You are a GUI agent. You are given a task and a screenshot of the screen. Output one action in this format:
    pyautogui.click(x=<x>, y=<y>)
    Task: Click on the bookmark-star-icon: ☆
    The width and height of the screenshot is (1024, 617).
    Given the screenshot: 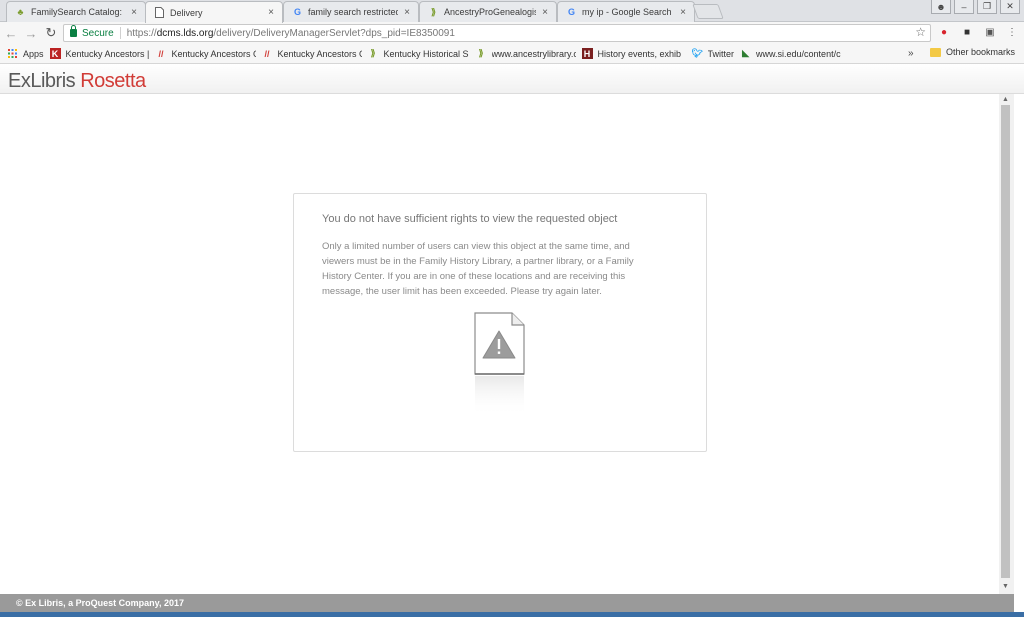 What is the action you would take?
    pyautogui.click(x=920, y=32)
    